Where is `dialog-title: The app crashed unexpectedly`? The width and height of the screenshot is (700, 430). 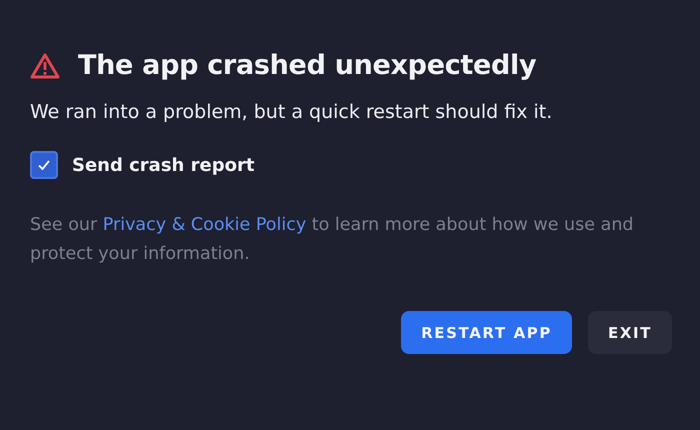
dialog-title: The app crashed unexpectedly is located at coordinates (307, 65).